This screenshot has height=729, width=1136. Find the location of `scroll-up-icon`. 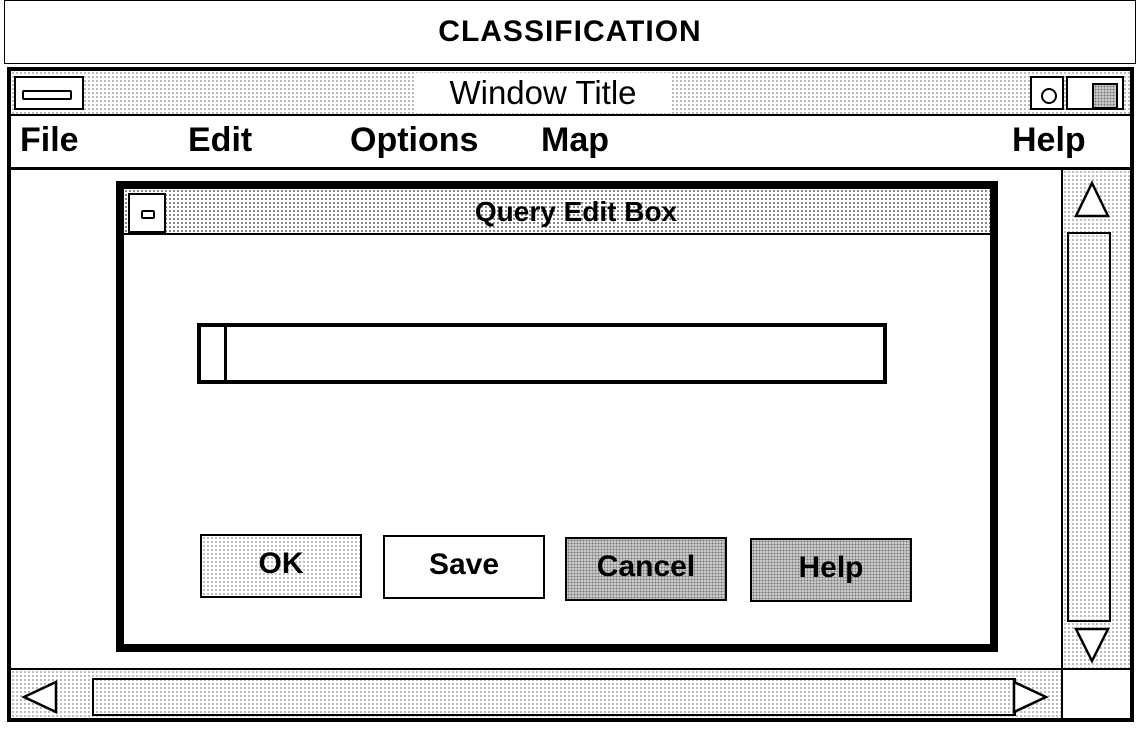

scroll-up-icon is located at coordinates (1092, 200).